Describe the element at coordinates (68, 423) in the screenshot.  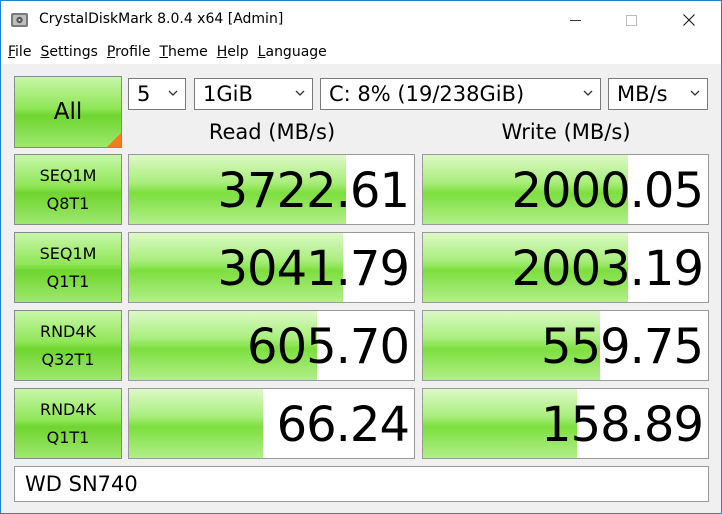
I see `test-button-rnd4k-q1t1: RND4K Q1T1` at that location.